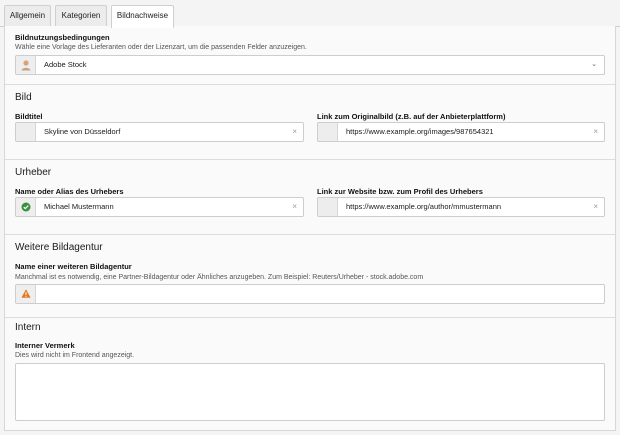  I want to click on author-name-icon-box, so click(26, 207).